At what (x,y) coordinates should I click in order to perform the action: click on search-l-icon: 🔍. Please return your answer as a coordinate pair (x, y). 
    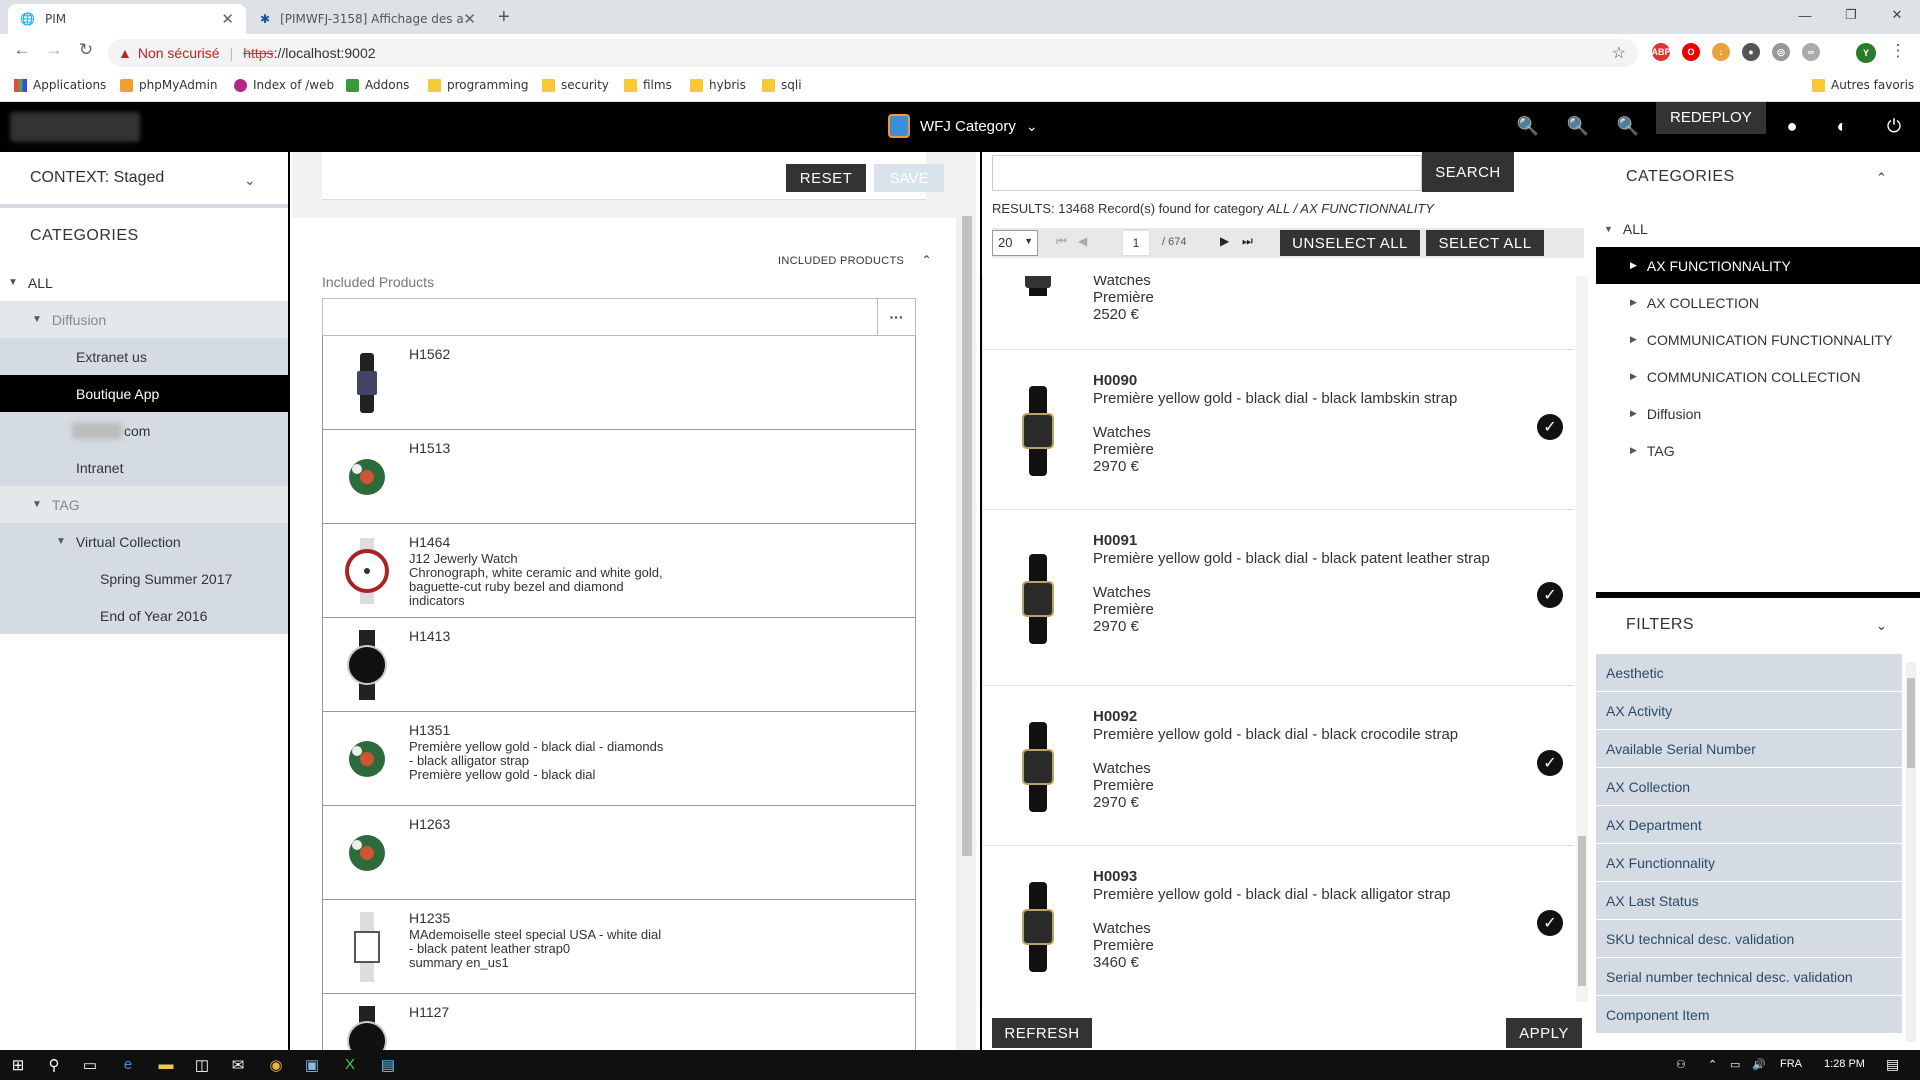
    Looking at the image, I should click on (1578, 126).